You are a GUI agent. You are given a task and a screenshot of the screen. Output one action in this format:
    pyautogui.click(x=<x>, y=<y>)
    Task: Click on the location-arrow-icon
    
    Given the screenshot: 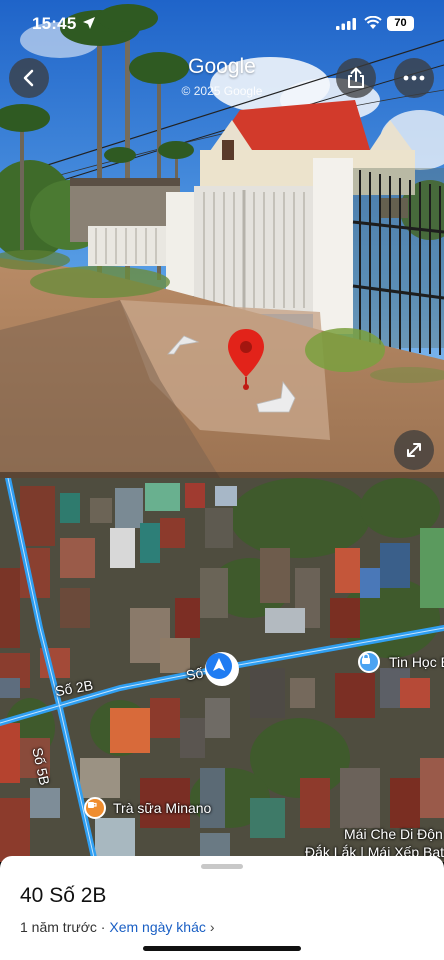 What is the action you would take?
    pyautogui.click(x=89, y=25)
    